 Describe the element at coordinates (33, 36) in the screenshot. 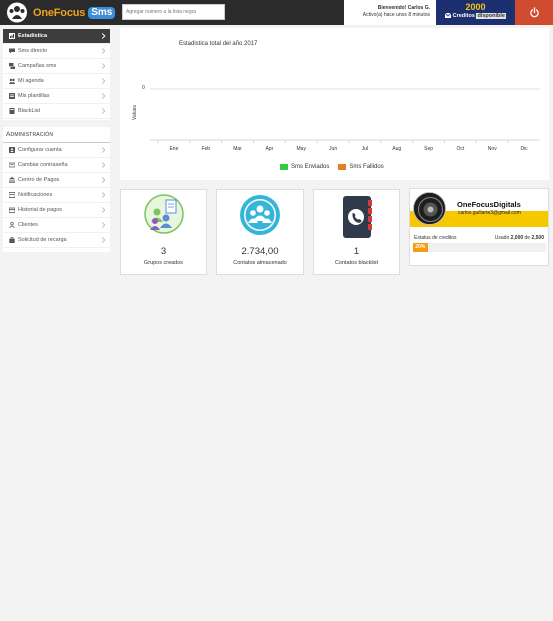

I see `menu-item-label: Estadística` at that location.